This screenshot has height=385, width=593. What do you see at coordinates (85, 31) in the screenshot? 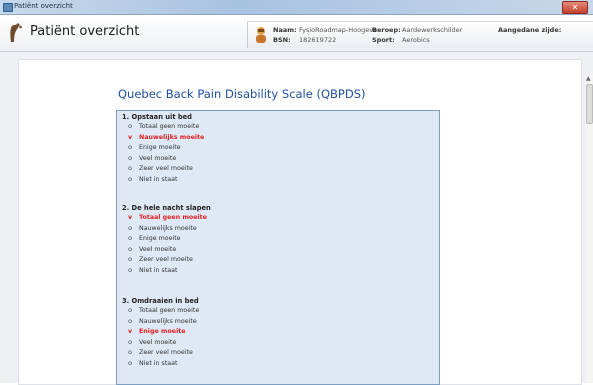
I see `page-title: Patiënt overzicht` at bounding box center [85, 31].